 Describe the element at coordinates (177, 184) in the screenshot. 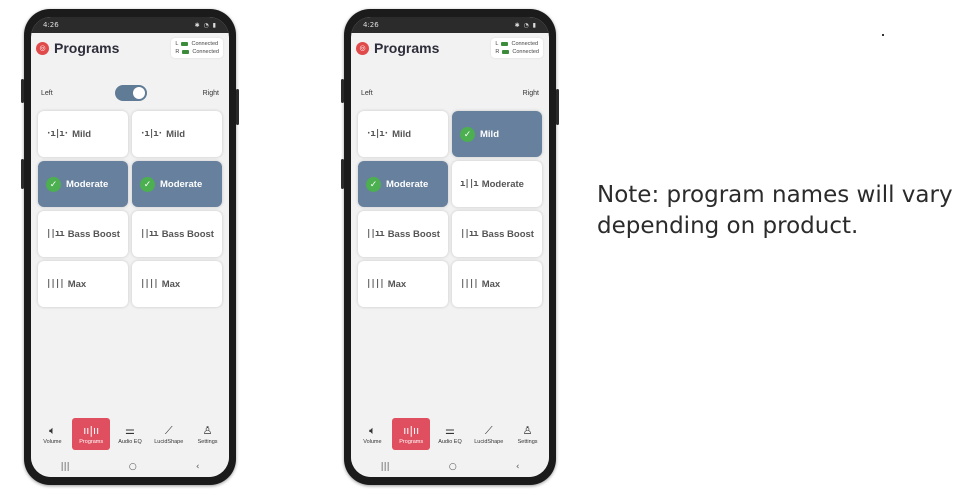

I see `program-tile-moderate-right: ✓ Moderate` at that location.